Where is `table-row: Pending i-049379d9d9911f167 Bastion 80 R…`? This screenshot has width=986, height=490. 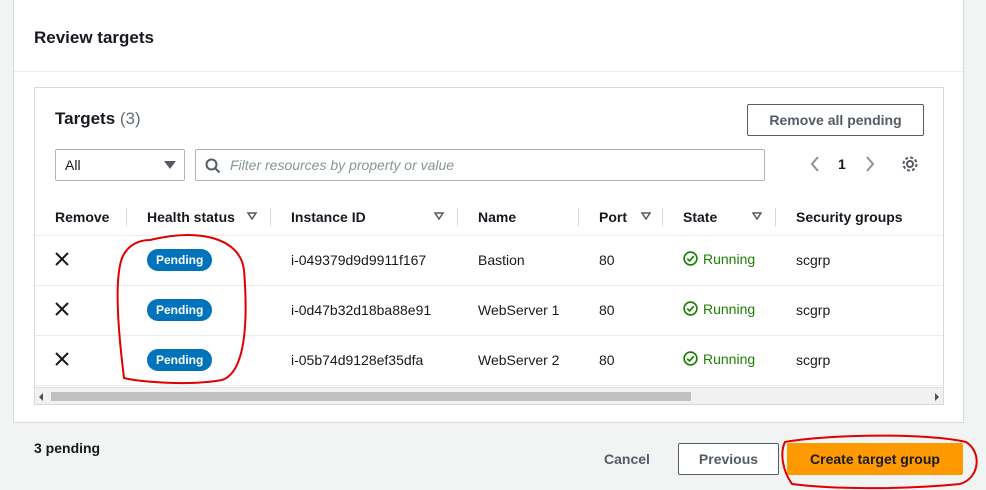
table-row: Pending i-049379d9d9911f167 Bastion 80 R… is located at coordinates (489, 260).